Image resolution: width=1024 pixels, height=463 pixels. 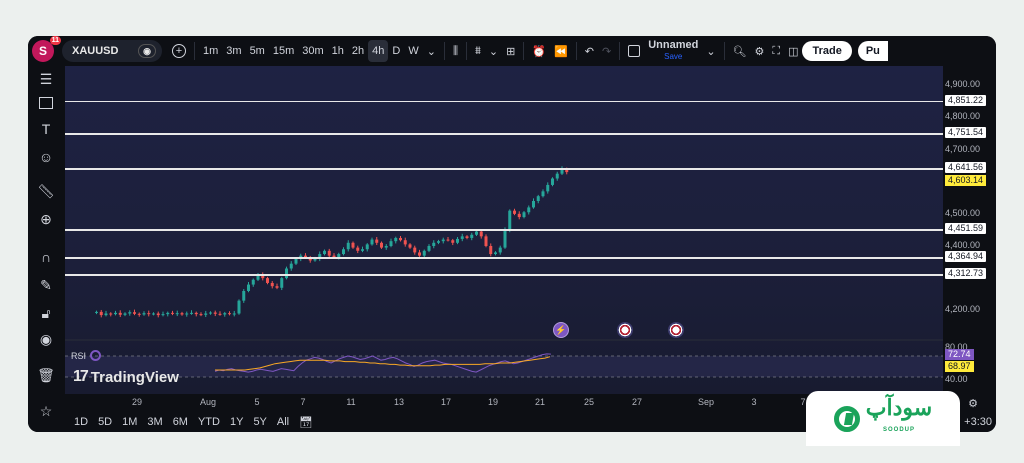 I want to click on trade-button: Trade, so click(x=827, y=51).